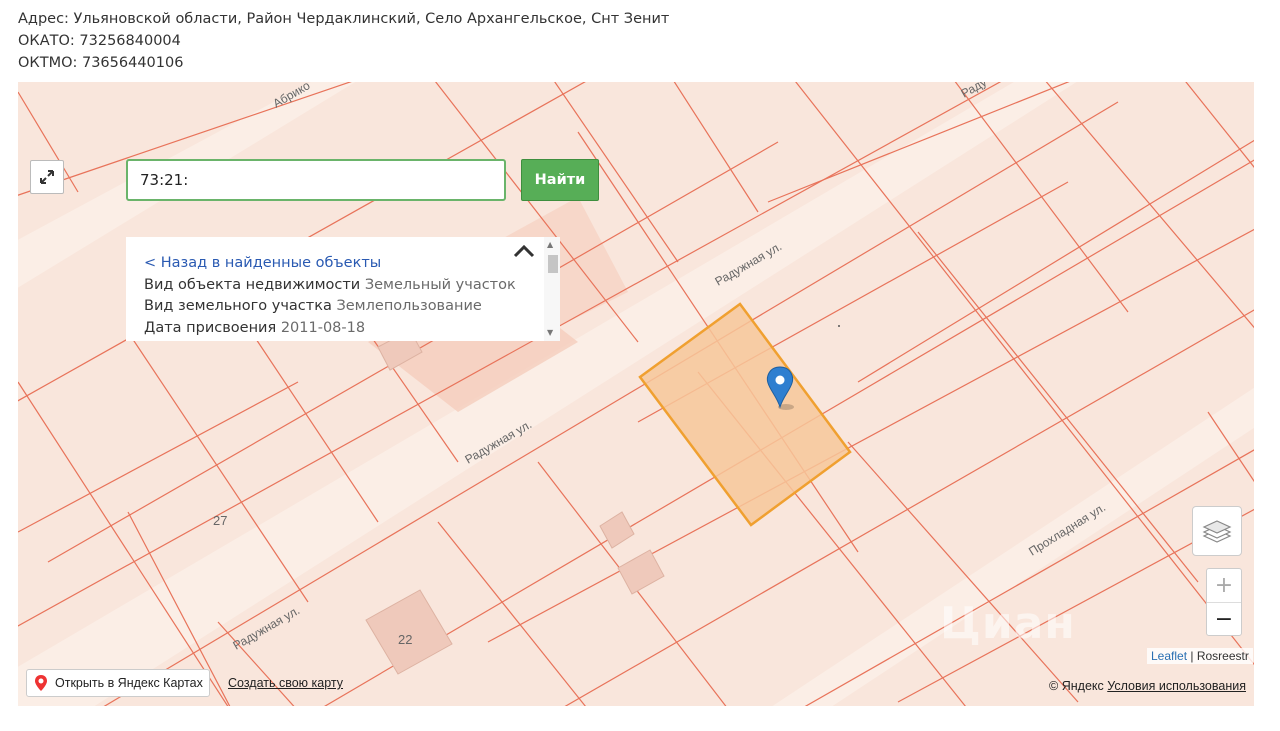 The width and height of the screenshot is (1280, 731). What do you see at coordinates (220, 520) in the screenshot?
I see `plot-number: 27` at bounding box center [220, 520].